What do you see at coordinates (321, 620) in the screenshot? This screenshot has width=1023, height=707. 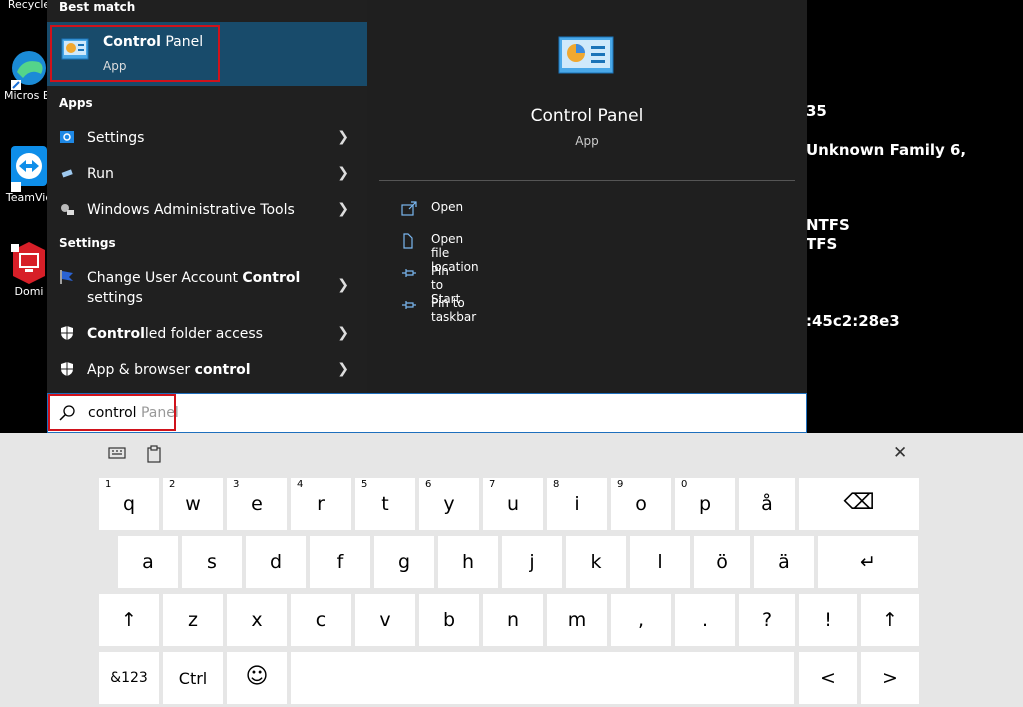 I see `key-c: c` at bounding box center [321, 620].